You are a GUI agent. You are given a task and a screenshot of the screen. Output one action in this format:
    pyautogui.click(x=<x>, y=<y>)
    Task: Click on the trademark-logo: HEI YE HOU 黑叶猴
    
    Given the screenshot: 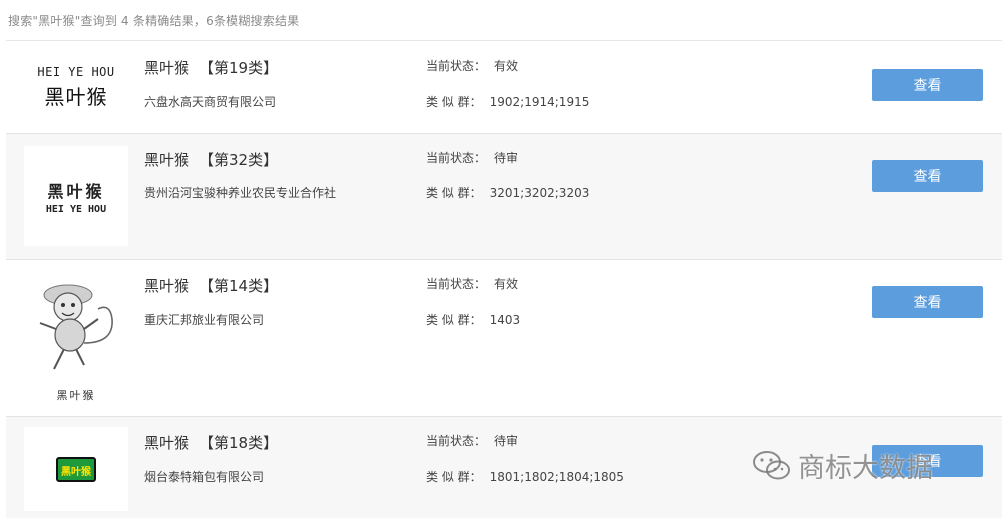 What is the action you would take?
    pyautogui.click(x=76, y=87)
    